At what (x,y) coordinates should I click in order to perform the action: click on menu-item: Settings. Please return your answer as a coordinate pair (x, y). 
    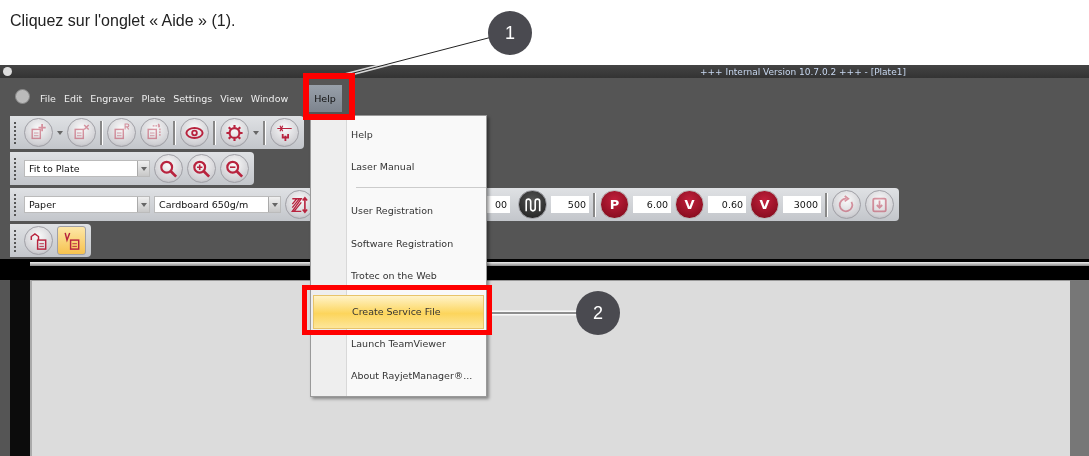
    Looking at the image, I should click on (193, 98).